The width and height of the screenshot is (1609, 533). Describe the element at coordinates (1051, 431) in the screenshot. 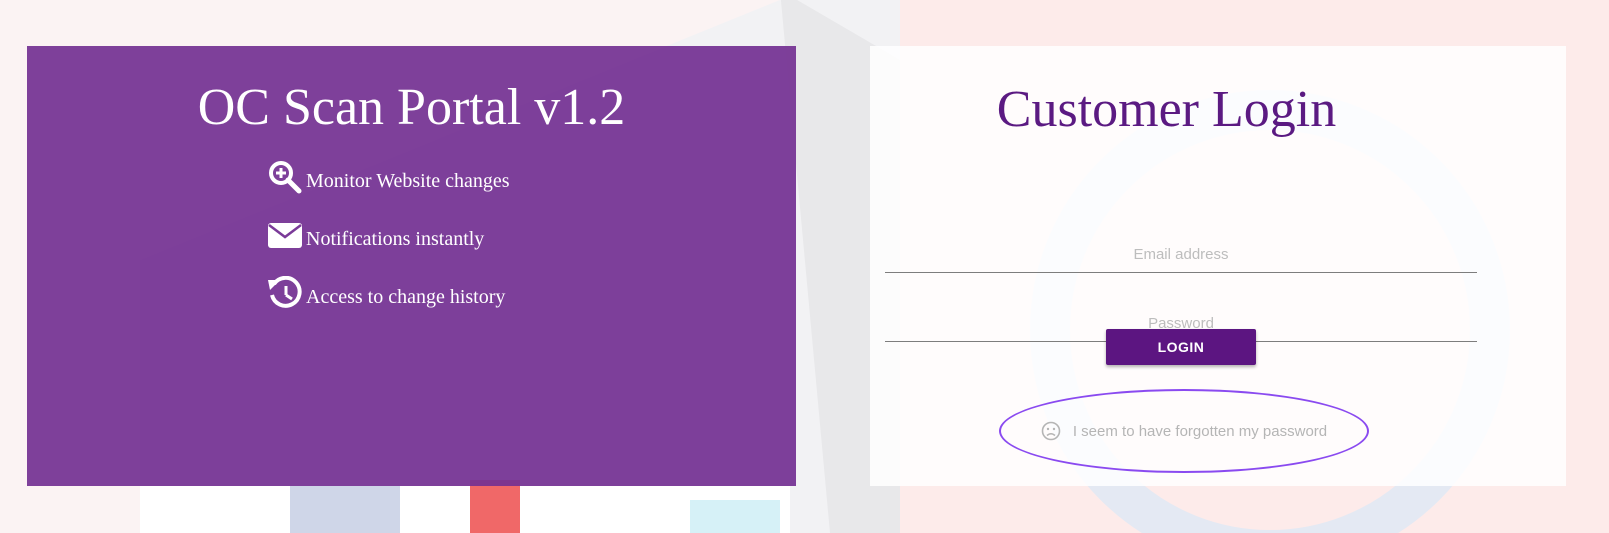

I see `sad-face-icon` at that location.